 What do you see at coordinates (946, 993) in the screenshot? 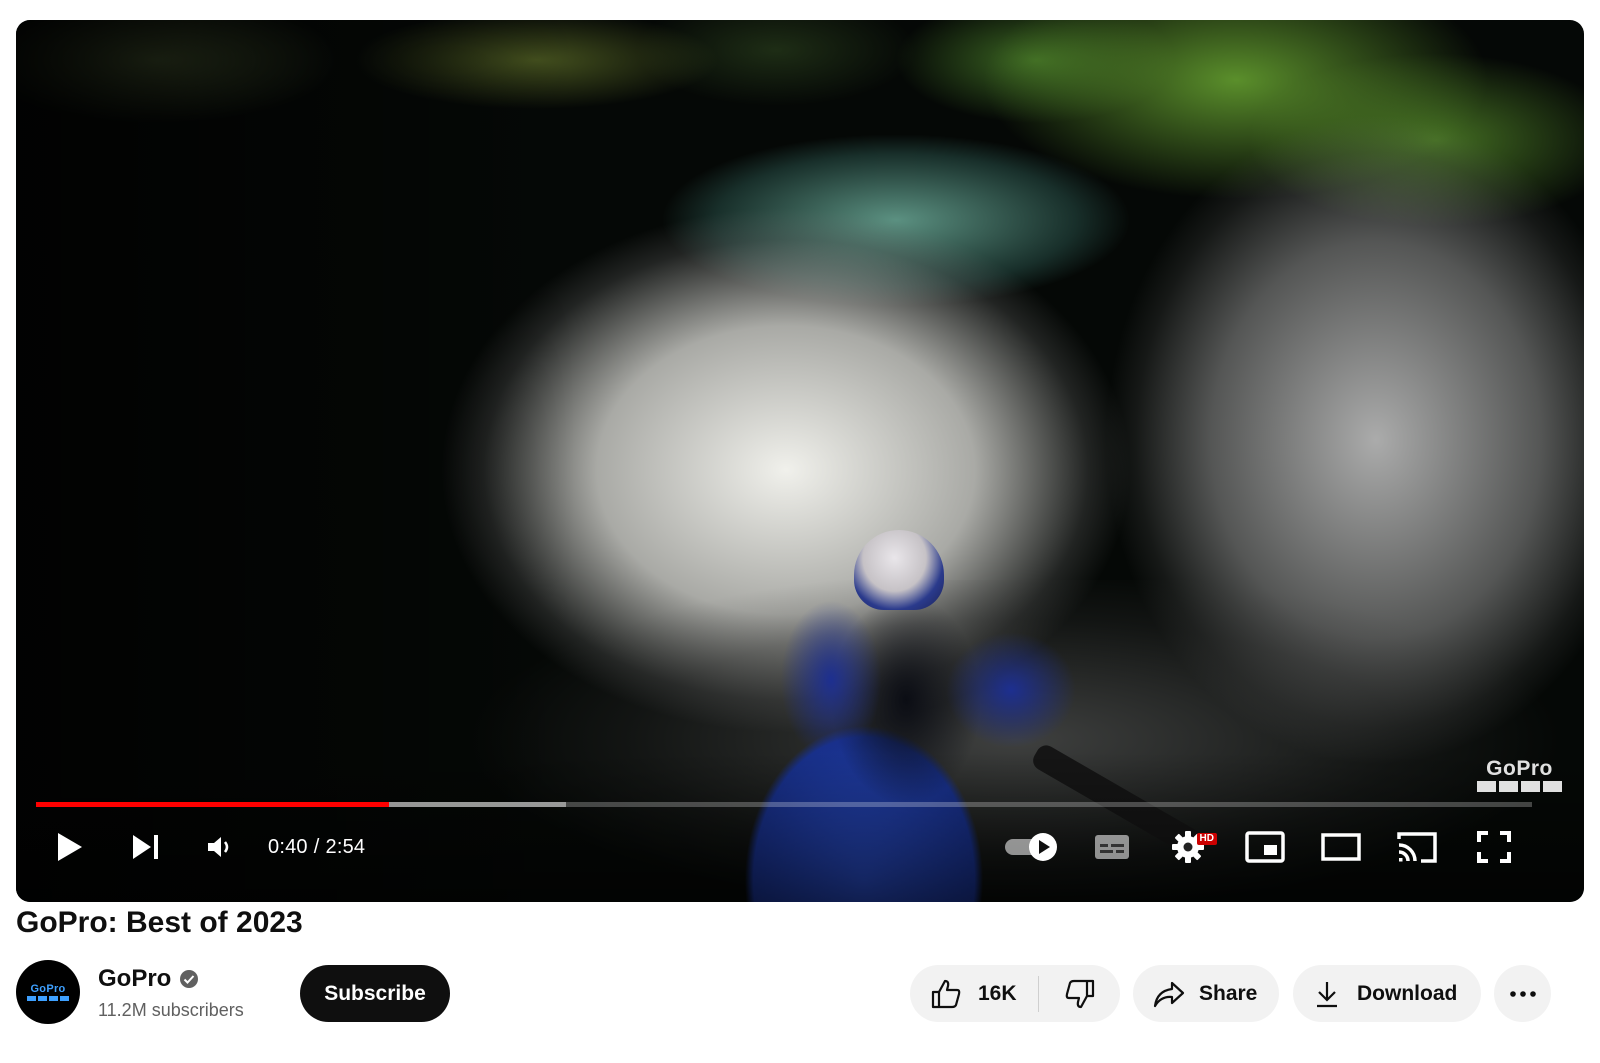
I see `thumbs-up-icon` at bounding box center [946, 993].